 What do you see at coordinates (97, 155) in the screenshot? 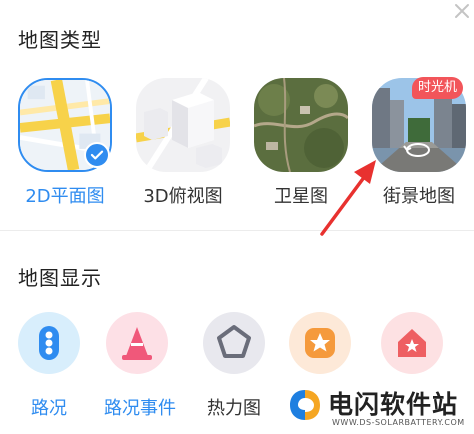
I see `selected-check-icon` at bounding box center [97, 155].